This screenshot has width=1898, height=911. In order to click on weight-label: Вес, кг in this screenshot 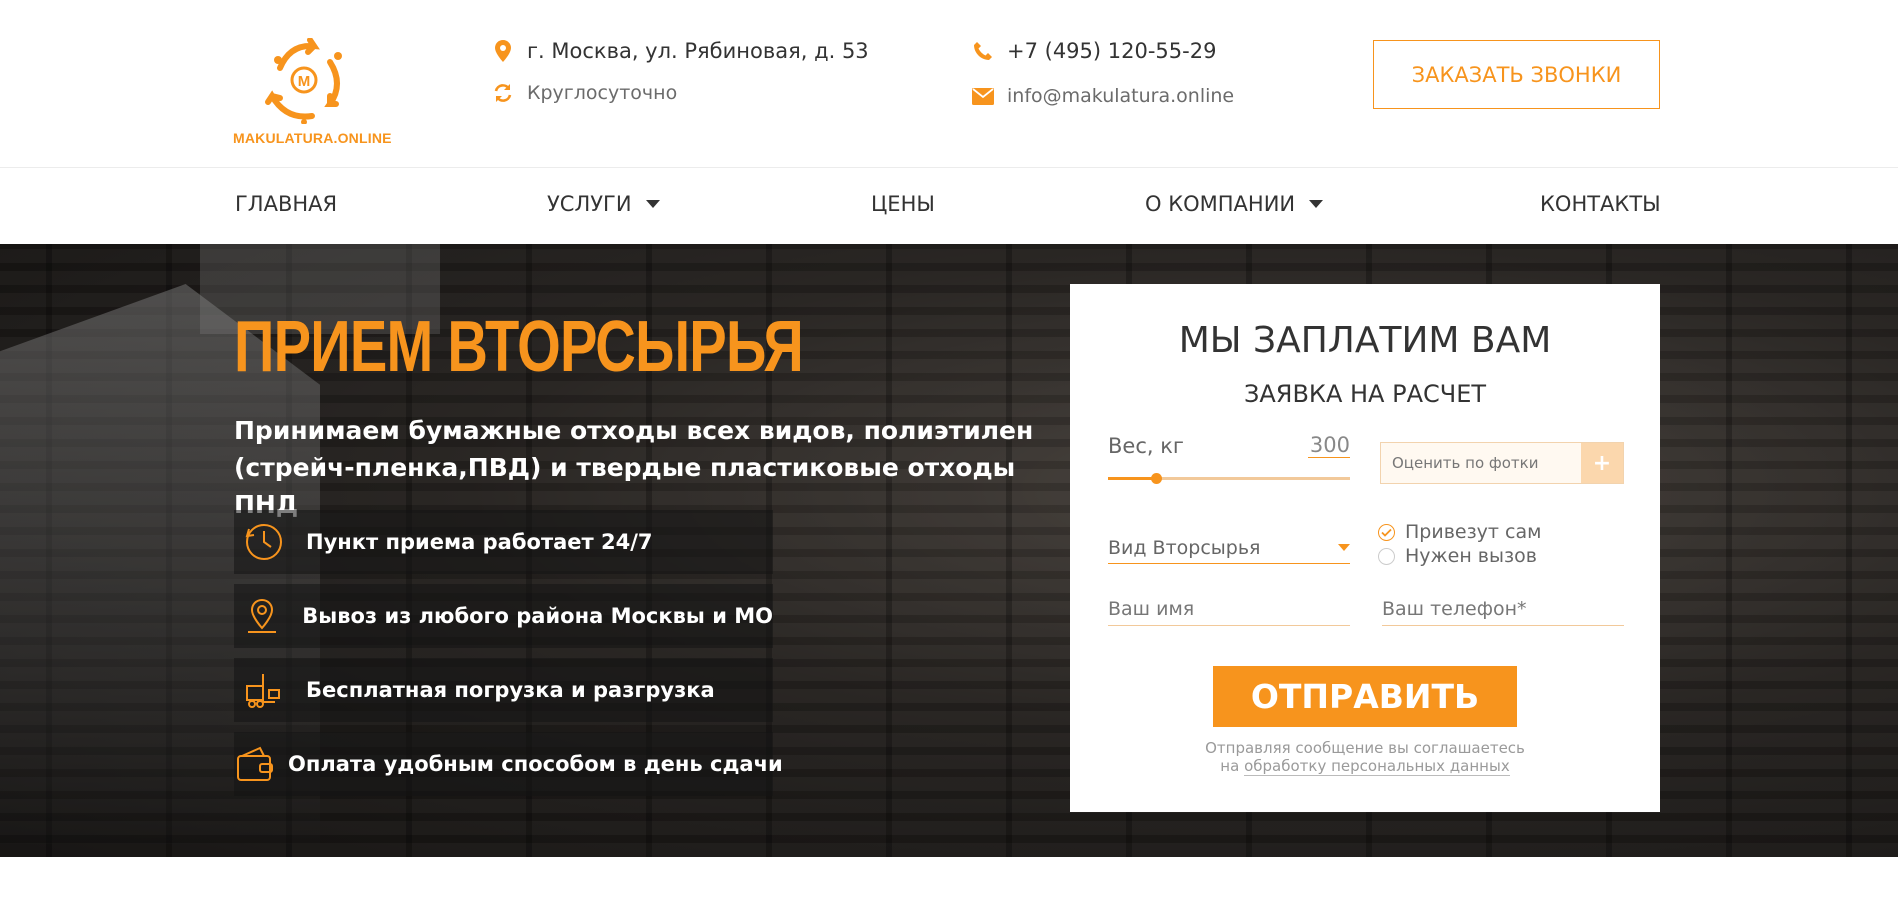, I will do `click(1146, 446)`.